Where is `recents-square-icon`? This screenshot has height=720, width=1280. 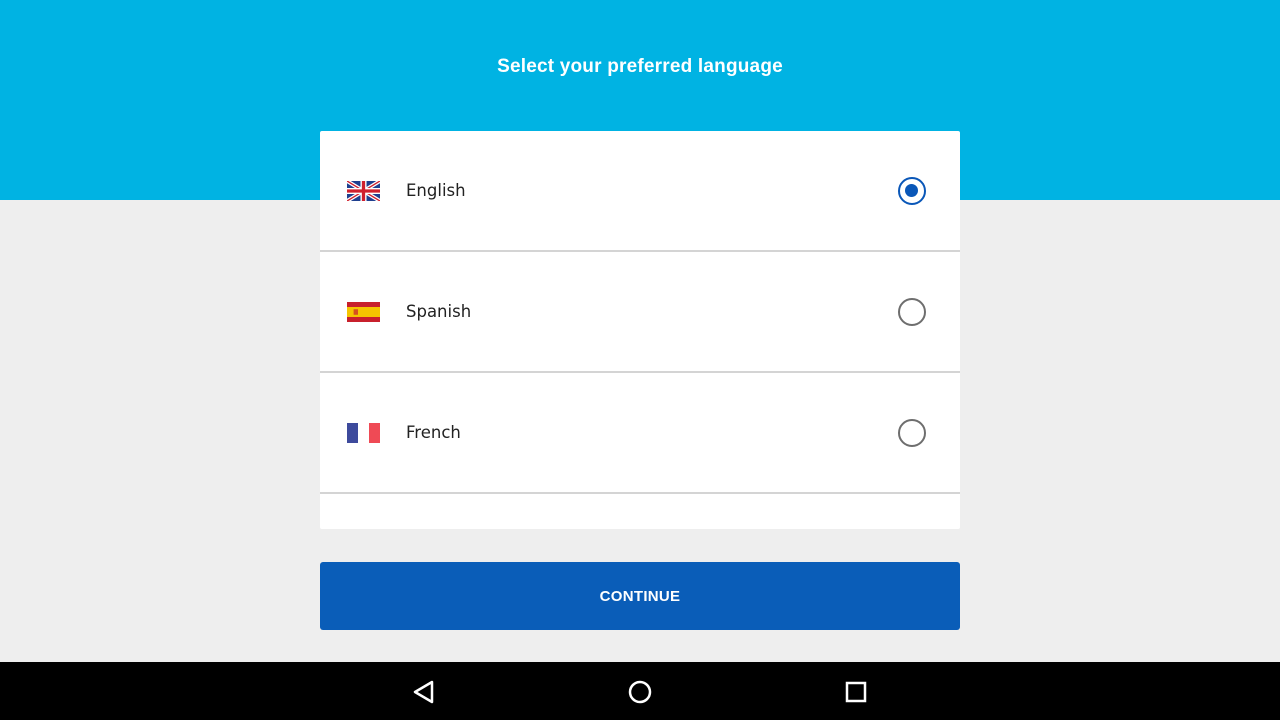 recents-square-icon is located at coordinates (856, 692).